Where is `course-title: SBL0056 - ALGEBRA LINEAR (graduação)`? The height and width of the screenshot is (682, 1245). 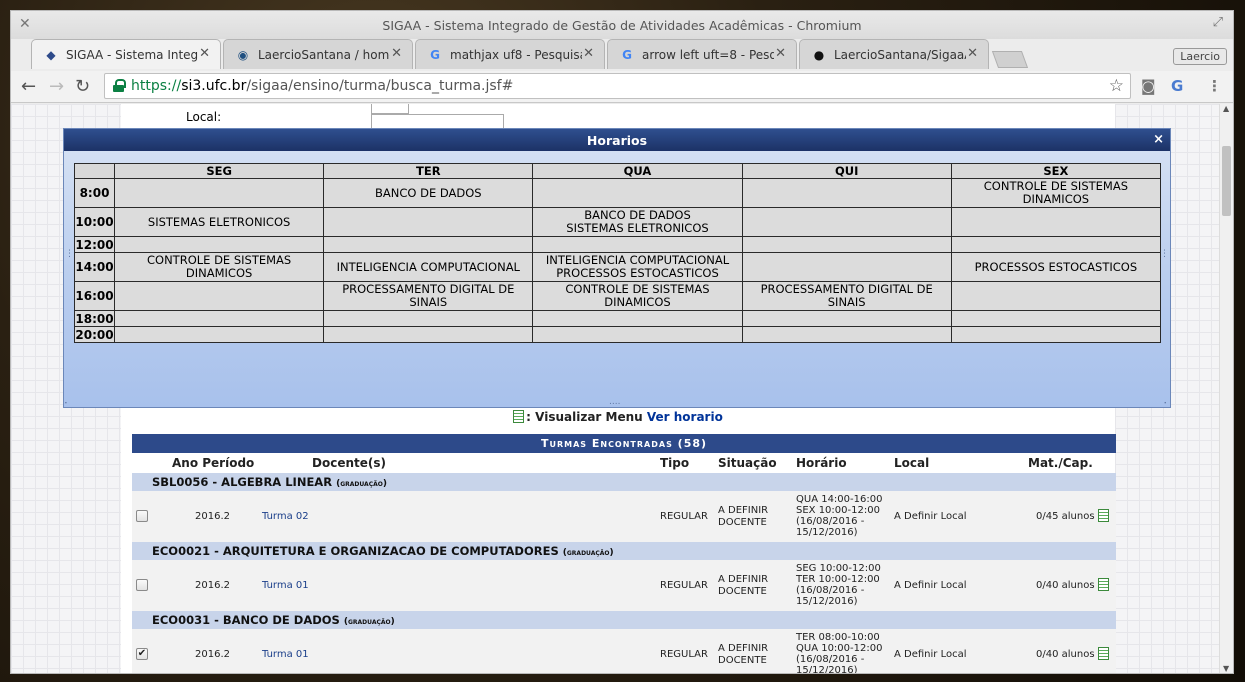 course-title: SBL0056 - ALGEBRA LINEAR (graduação) is located at coordinates (624, 482).